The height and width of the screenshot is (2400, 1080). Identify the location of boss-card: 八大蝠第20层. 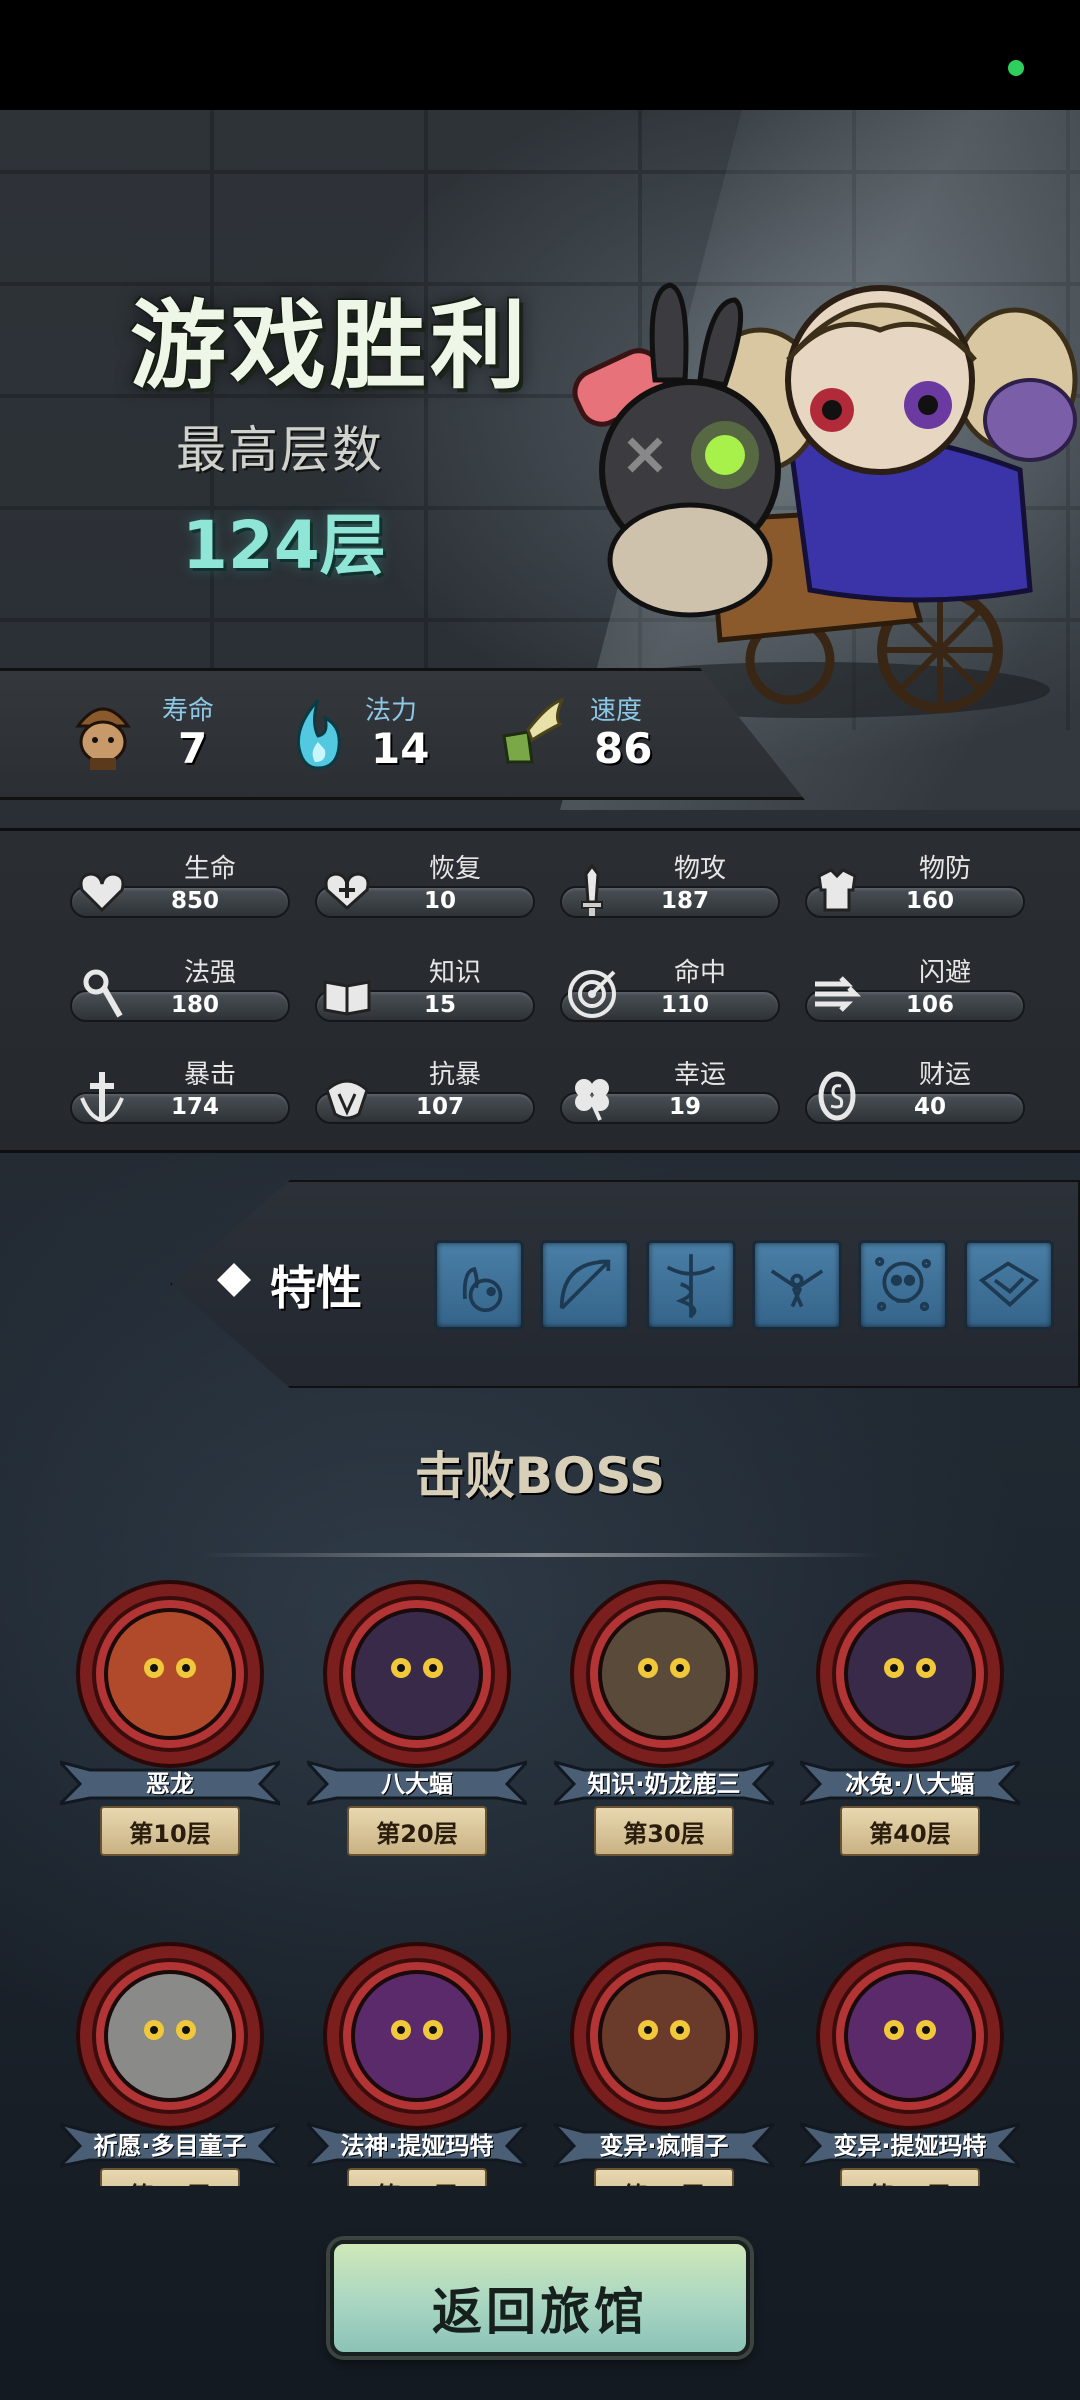
(417, 1738).